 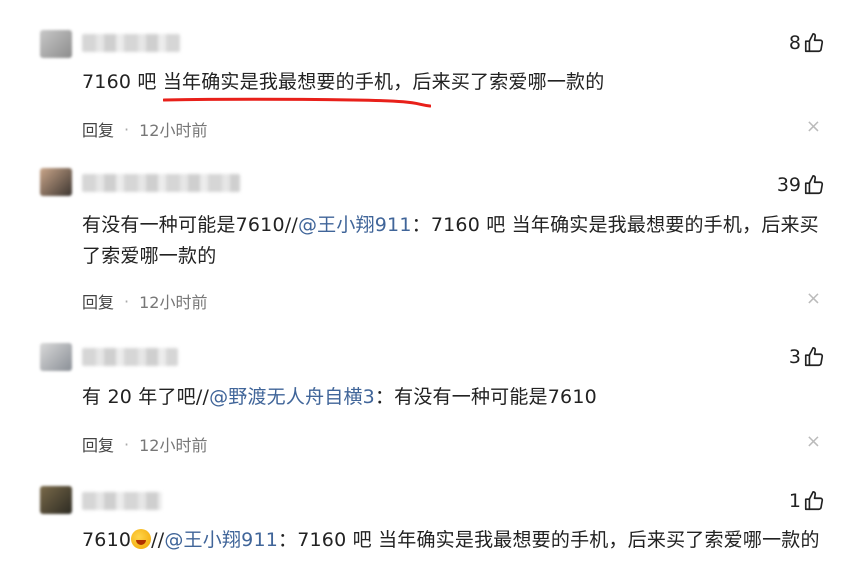 I want to click on red-underline-annotation, so click(x=297, y=102).